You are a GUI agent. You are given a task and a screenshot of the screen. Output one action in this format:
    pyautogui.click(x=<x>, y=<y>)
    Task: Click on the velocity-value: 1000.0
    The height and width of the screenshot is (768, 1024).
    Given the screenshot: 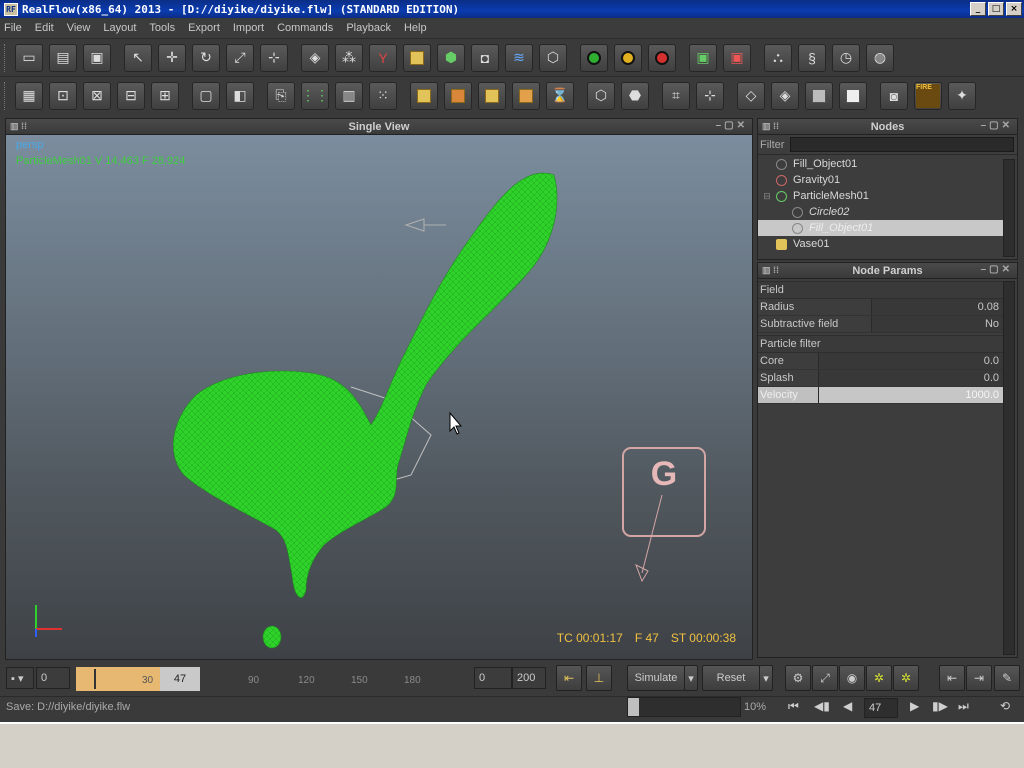 What is the action you would take?
    pyautogui.click(x=910, y=395)
    